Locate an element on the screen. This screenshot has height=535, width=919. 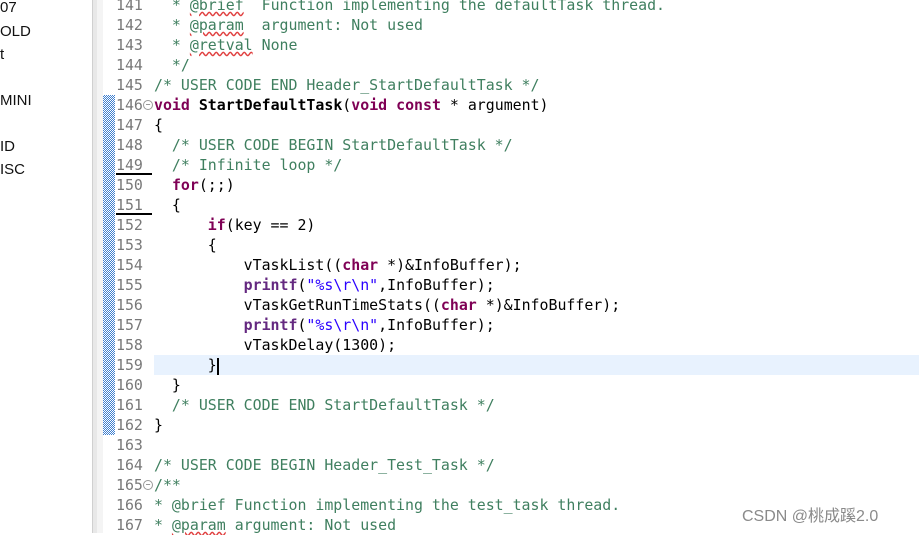
code-line: 142 * @param argument: Not used is located at coordinates (511, 25).